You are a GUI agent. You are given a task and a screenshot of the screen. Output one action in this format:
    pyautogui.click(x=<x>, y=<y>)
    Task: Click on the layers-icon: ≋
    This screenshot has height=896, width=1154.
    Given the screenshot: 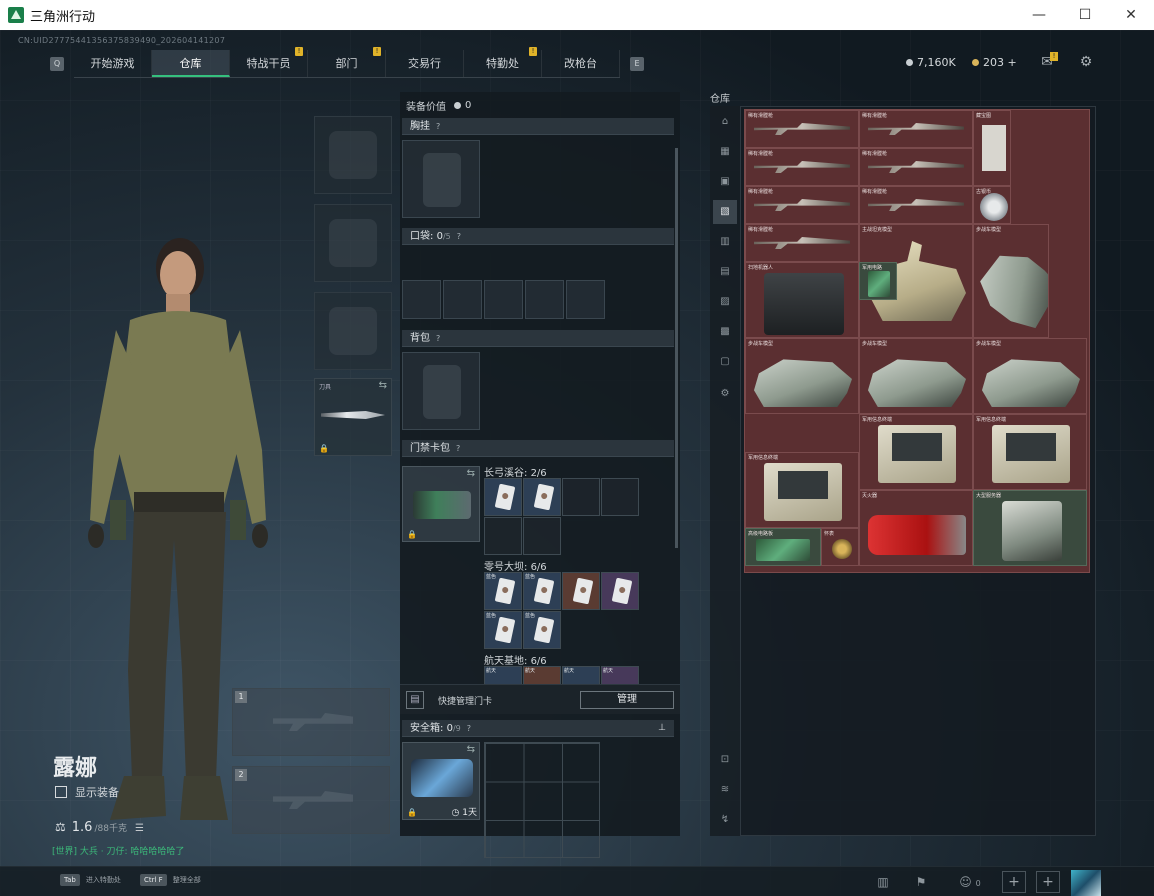 What is the action you would take?
    pyautogui.click(x=725, y=790)
    